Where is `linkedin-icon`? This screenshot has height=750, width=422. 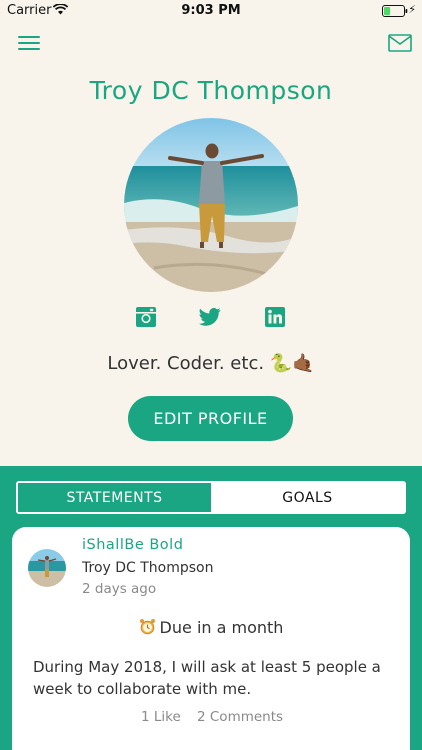 linkedin-icon is located at coordinates (275, 317).